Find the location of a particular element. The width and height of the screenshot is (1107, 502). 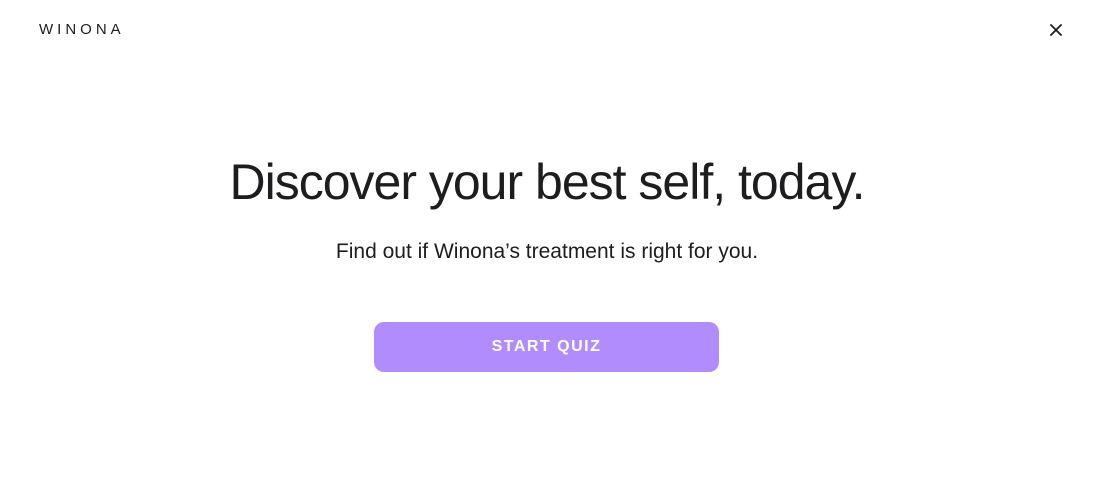

brand-logo: WINONA is located at coordinates (82, 30).